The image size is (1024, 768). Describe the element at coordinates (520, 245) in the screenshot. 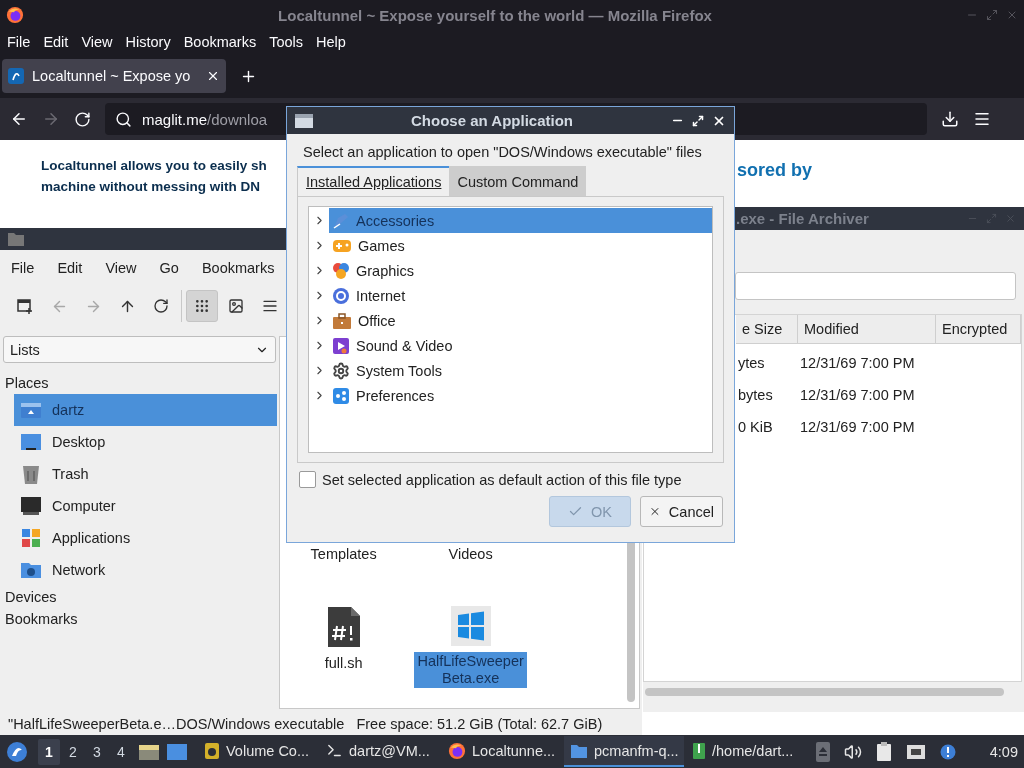

I see `category-item: Games` at that location.